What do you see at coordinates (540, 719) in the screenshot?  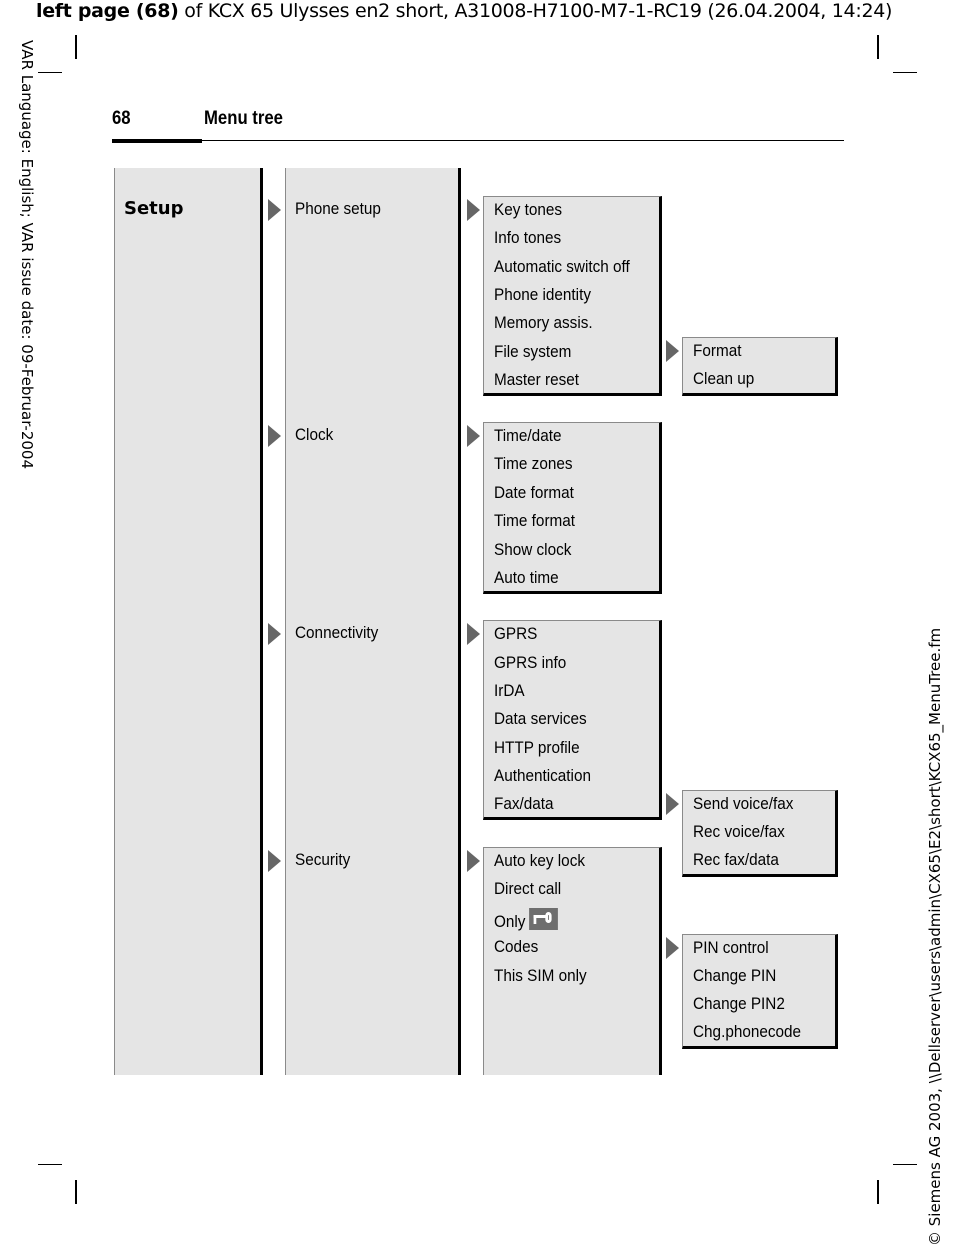 I see `menu-item-data-services: Data services` at bounding box center [540, 719].